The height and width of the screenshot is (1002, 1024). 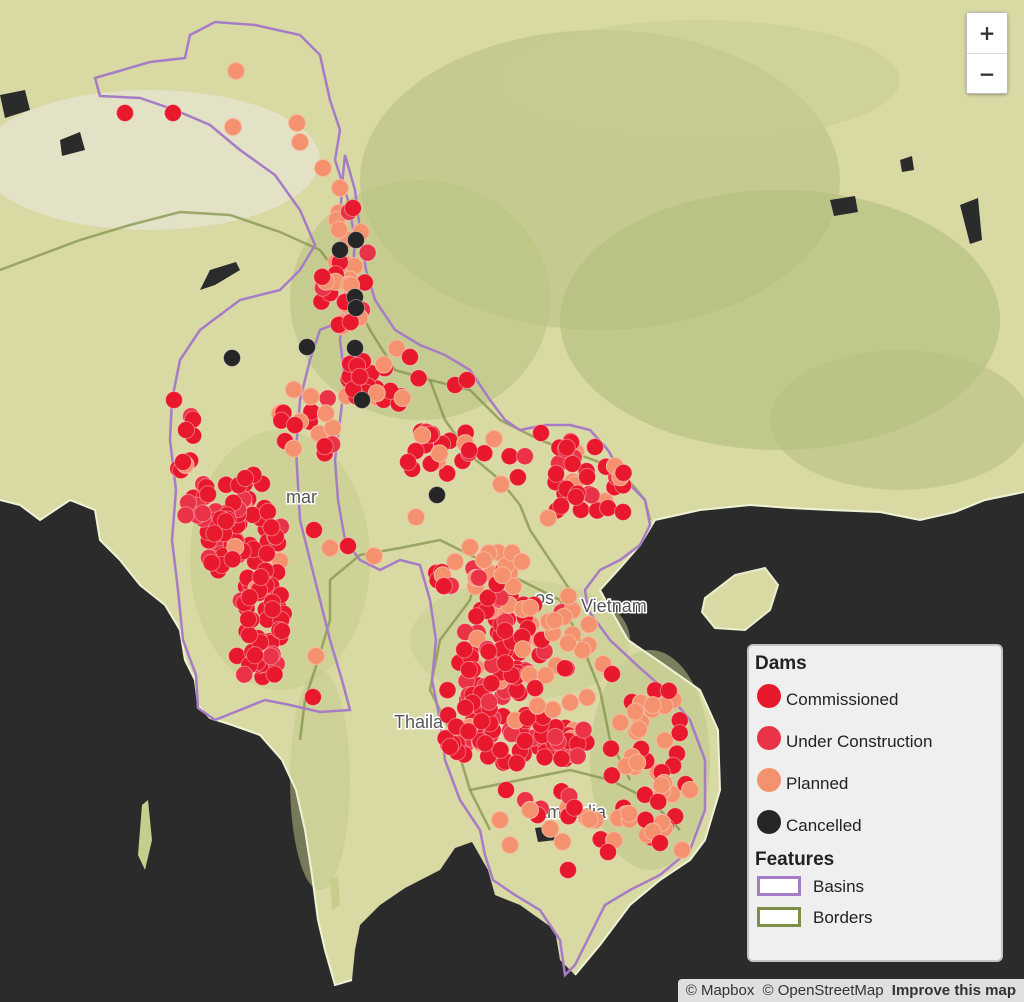 I want to click on attribution-improve-link: Improve this map, so click(x=954, y=990).